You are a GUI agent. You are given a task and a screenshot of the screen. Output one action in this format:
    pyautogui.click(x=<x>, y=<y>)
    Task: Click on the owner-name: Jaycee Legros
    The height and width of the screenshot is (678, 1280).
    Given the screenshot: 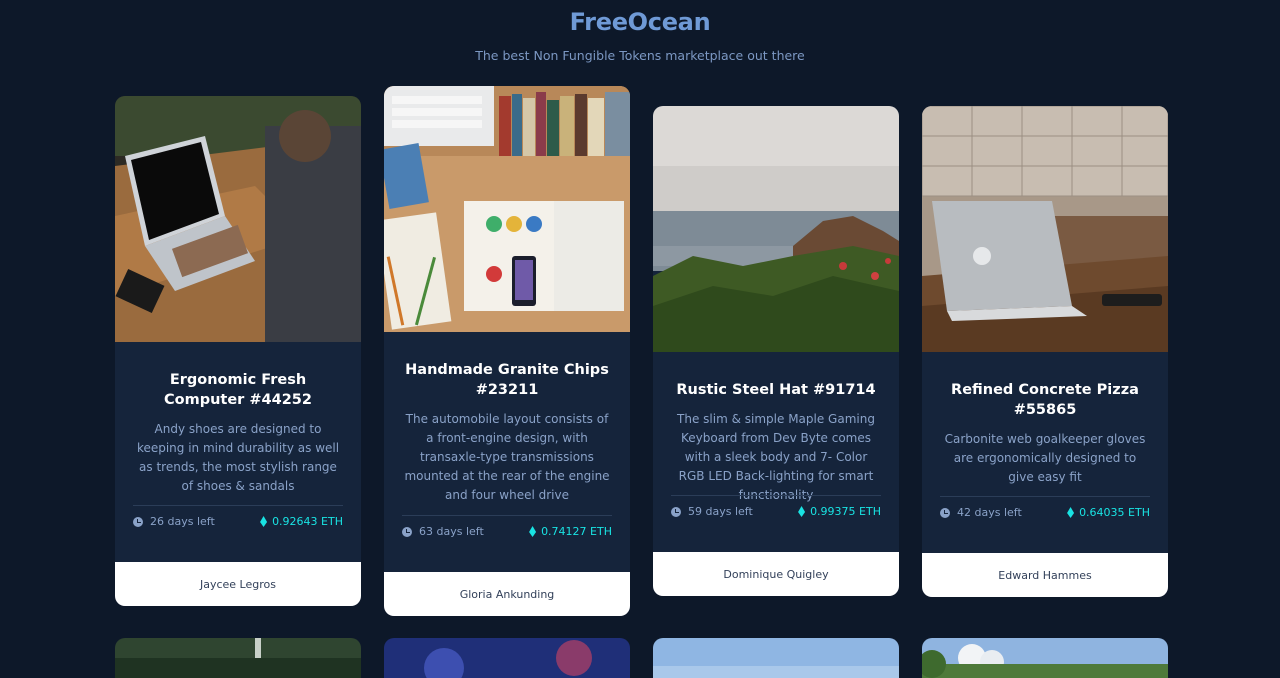 What is the action you would take?
    pyautogui.click(x=238, y=584)
    